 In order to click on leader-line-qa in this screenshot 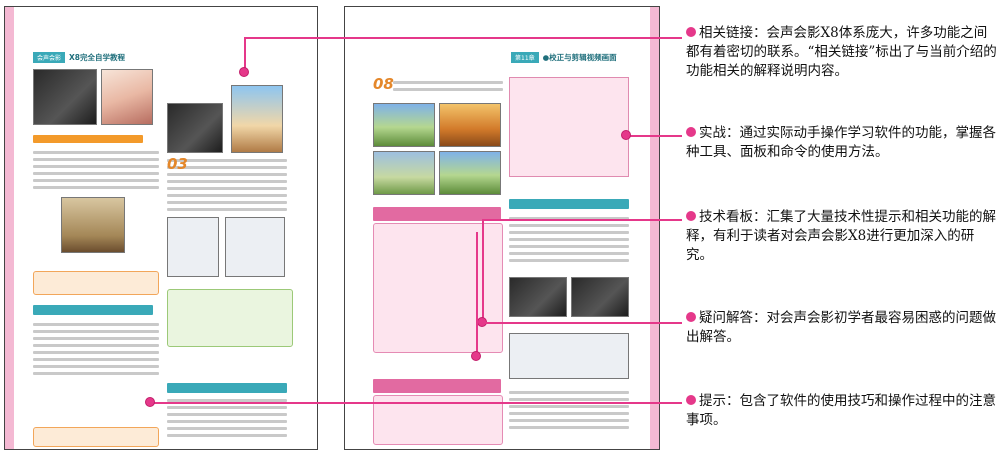, I will do `click(581, 323)`.